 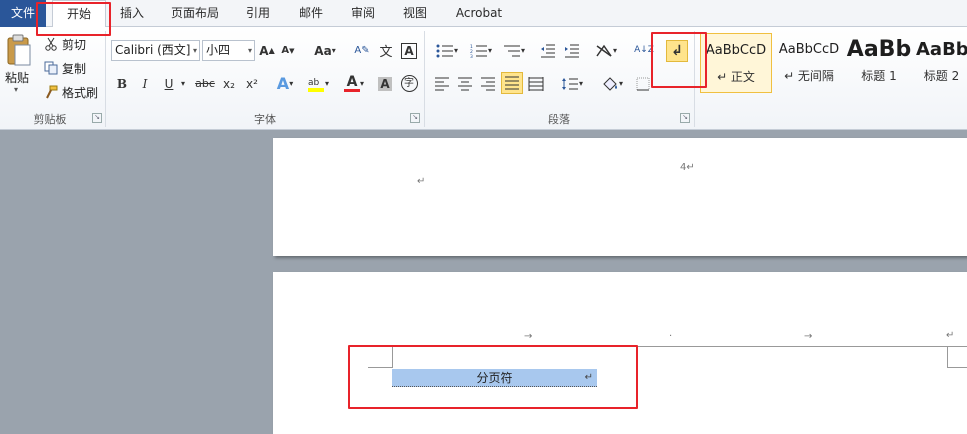 What do you see at coordinates (478, 51) in the screenshot?
I see `numbered-list-icon: 123` at bounding box center [478, 51].